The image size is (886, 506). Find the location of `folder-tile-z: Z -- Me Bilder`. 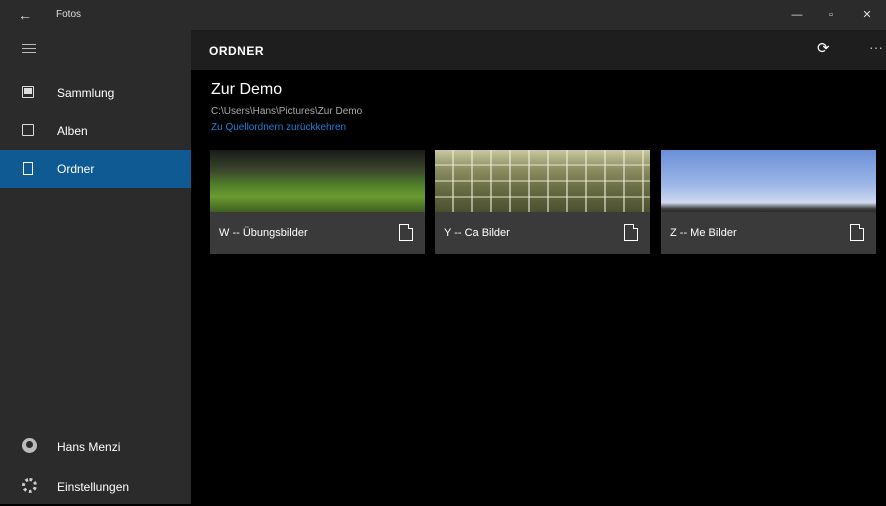

folder-tile-z: Z -- Me Bilder is located at coordinates (768, 202).